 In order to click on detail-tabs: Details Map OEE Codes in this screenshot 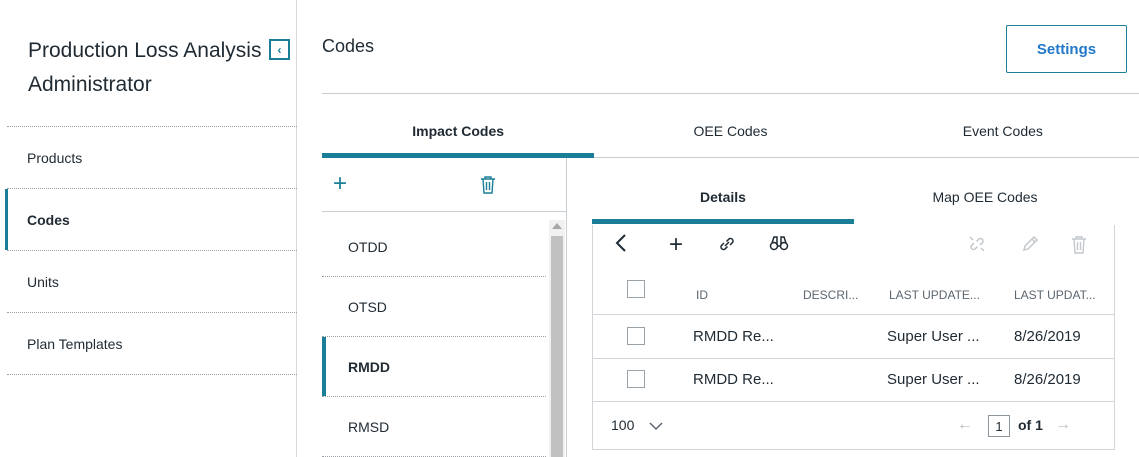, I will do `click(865, 198)`.